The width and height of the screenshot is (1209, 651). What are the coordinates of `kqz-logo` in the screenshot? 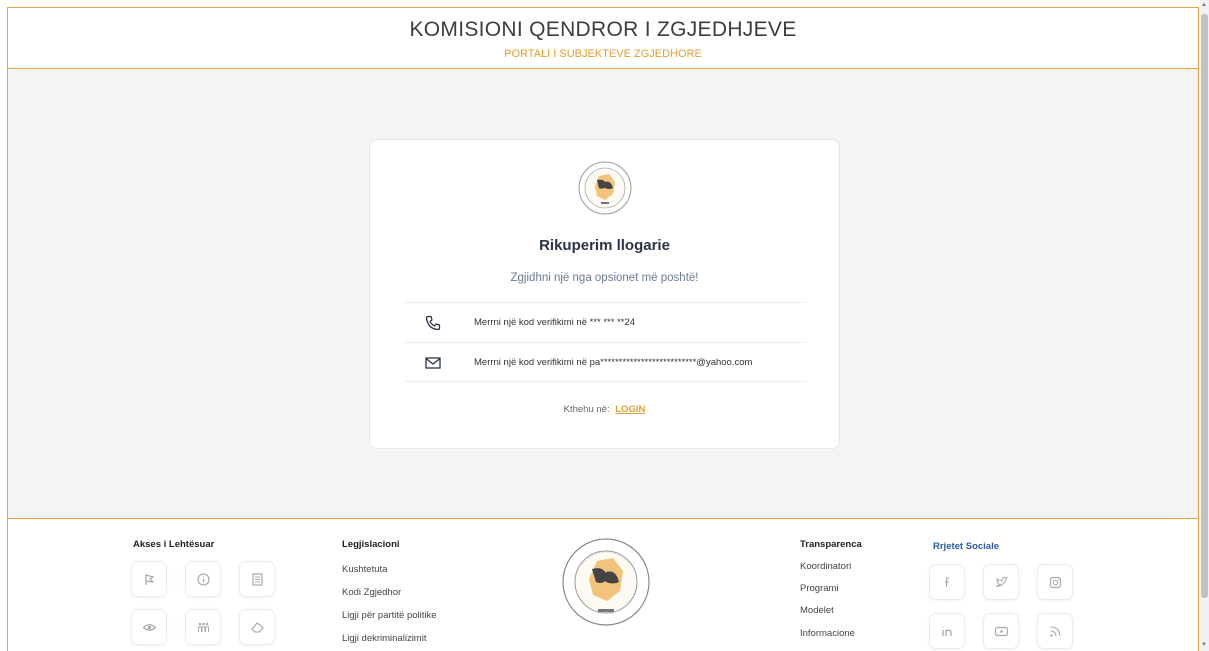 It's located at (605, 188).